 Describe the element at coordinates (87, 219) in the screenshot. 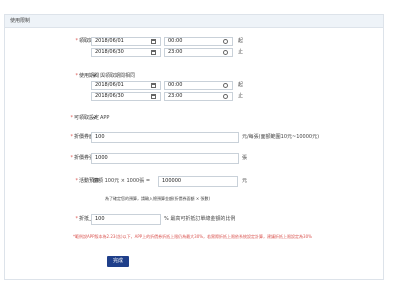

I see `percent-limit-label: *折抵上限` at that location.